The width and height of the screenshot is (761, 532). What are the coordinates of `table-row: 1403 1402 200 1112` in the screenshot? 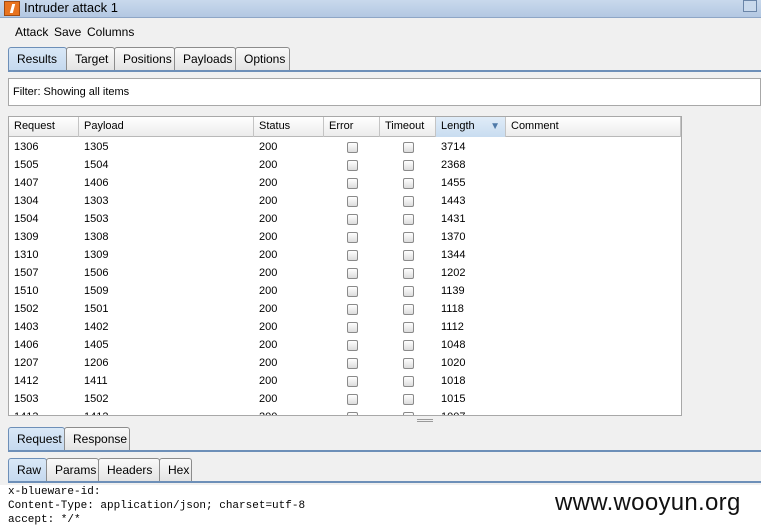 It's located at (345, 327).